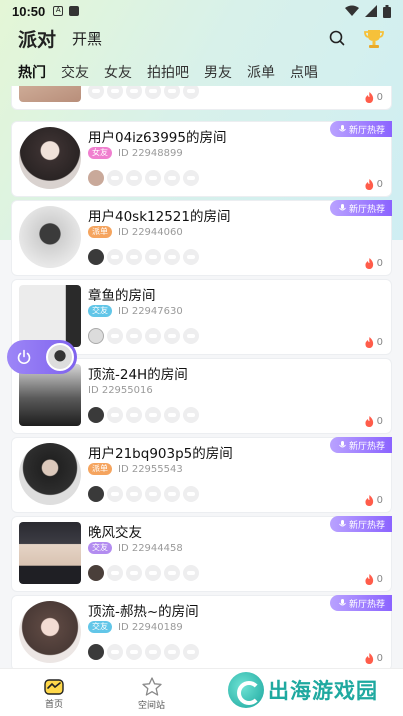 The image size is (403, 716). I want to click on room-card: 顶流-郝热~的房间 交友 ID 22940189 新厅热荐 0, so click(201, 631).